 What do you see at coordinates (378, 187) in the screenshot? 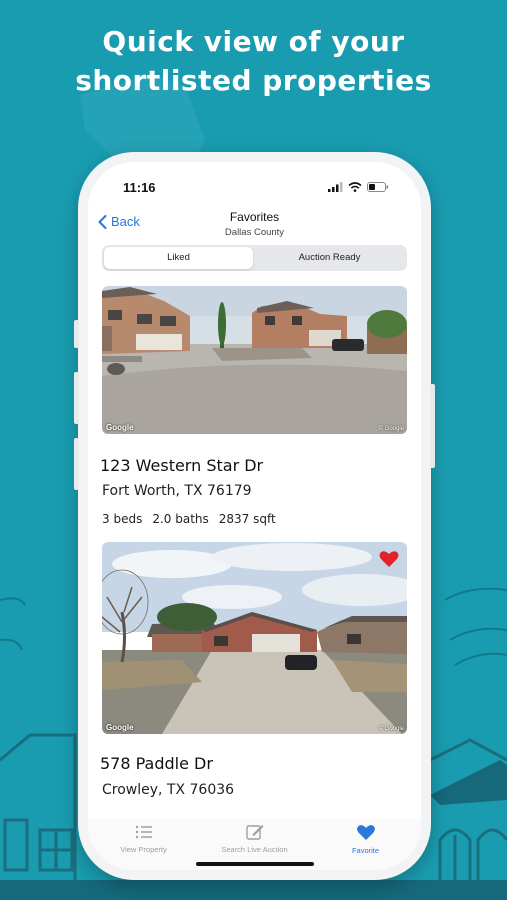
I see `battery-icon` at bounding box center [378, 187].